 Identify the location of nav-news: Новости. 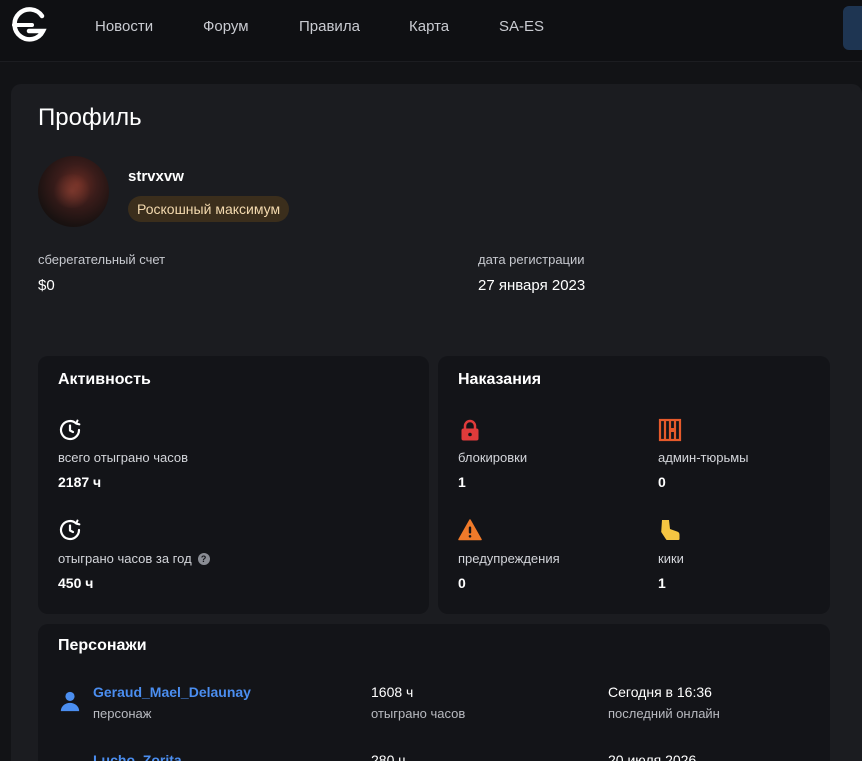
(124, 26).